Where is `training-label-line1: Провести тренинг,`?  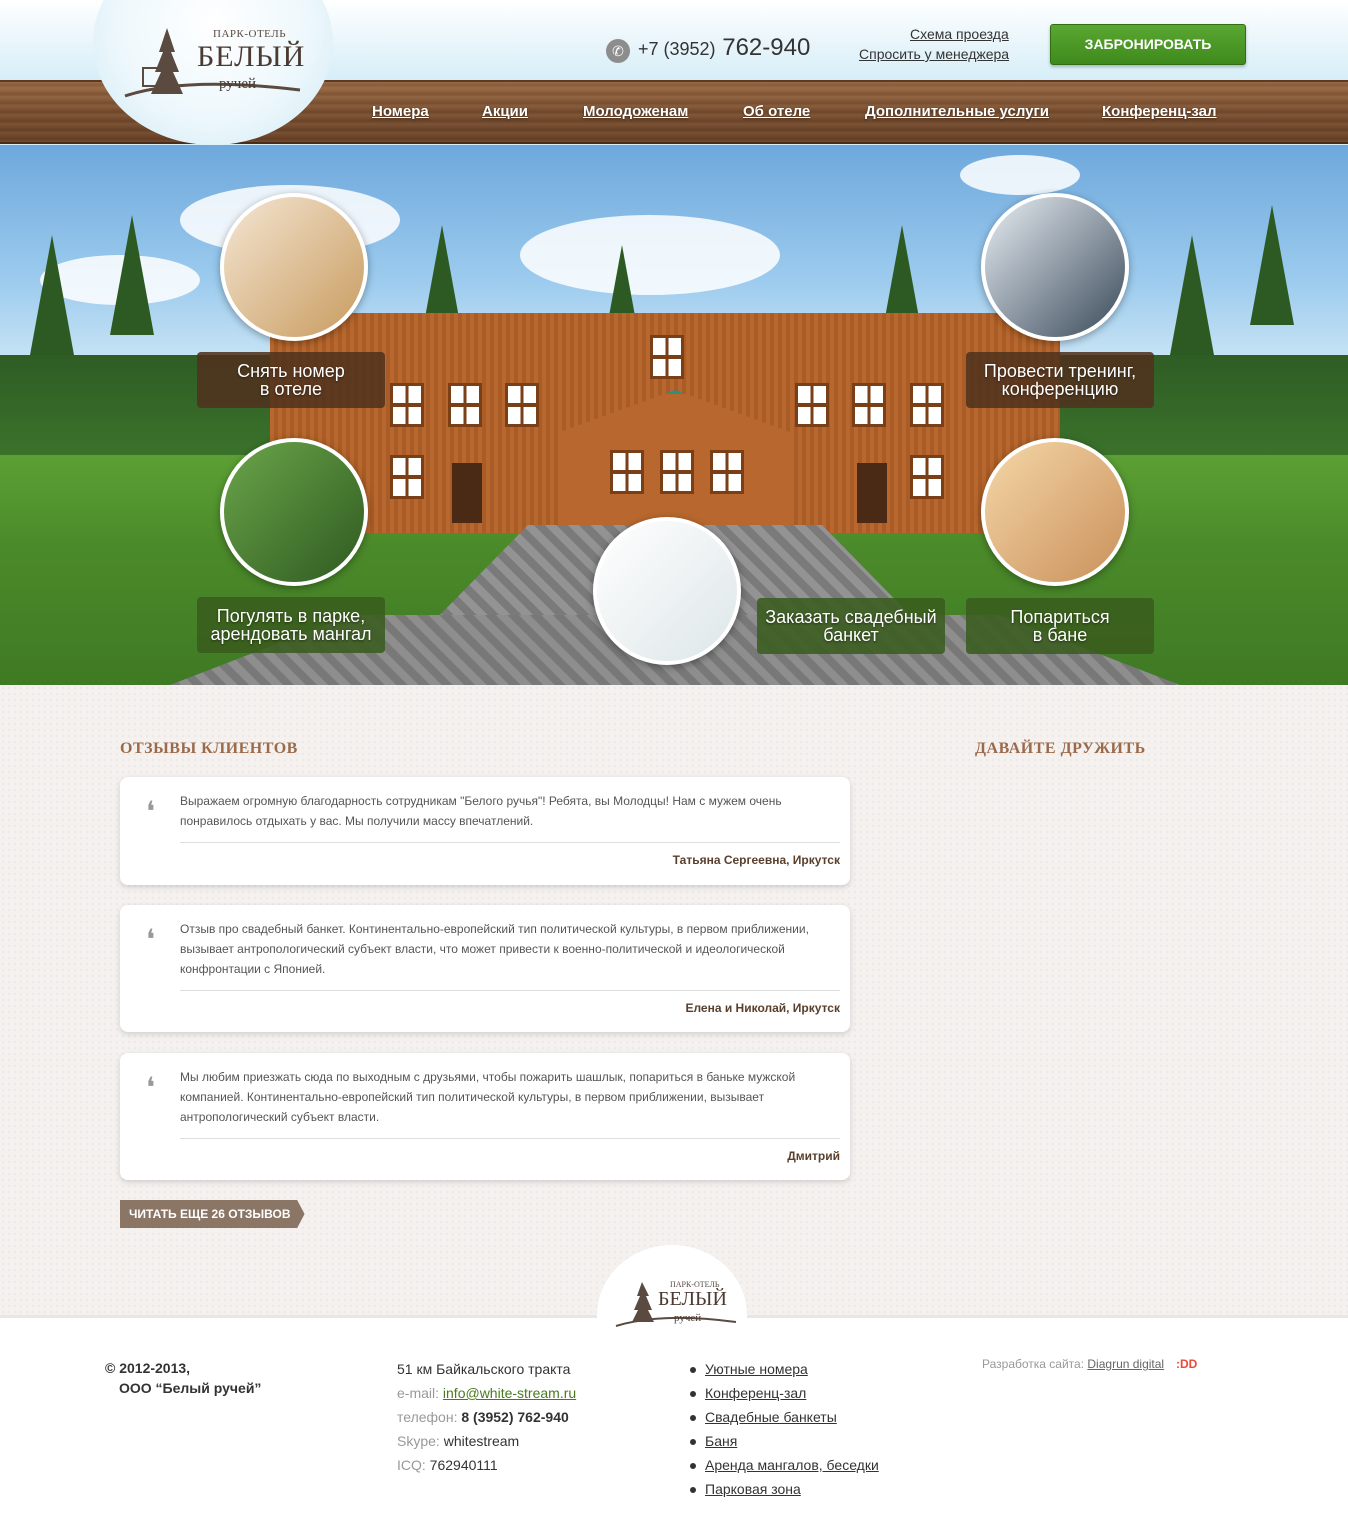
training-label-line1: Провести тренинг, is located at coordinates (1060, 371).